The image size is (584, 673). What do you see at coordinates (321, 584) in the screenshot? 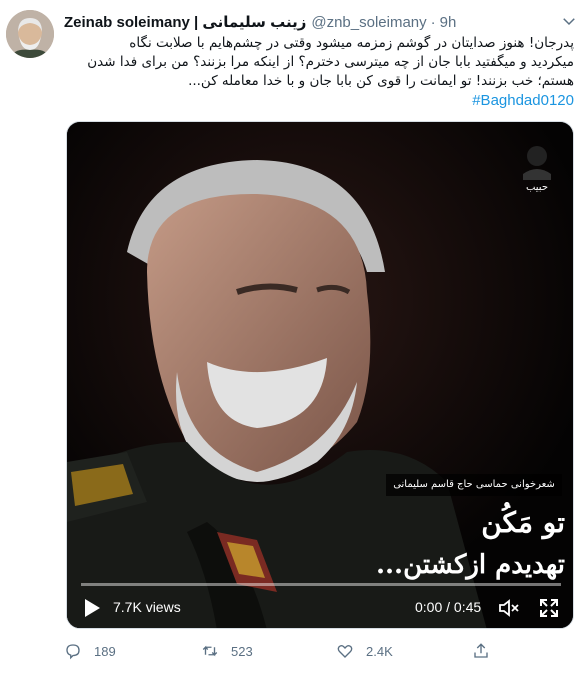
I see `progress-bar` at bounding box center [321, 584].